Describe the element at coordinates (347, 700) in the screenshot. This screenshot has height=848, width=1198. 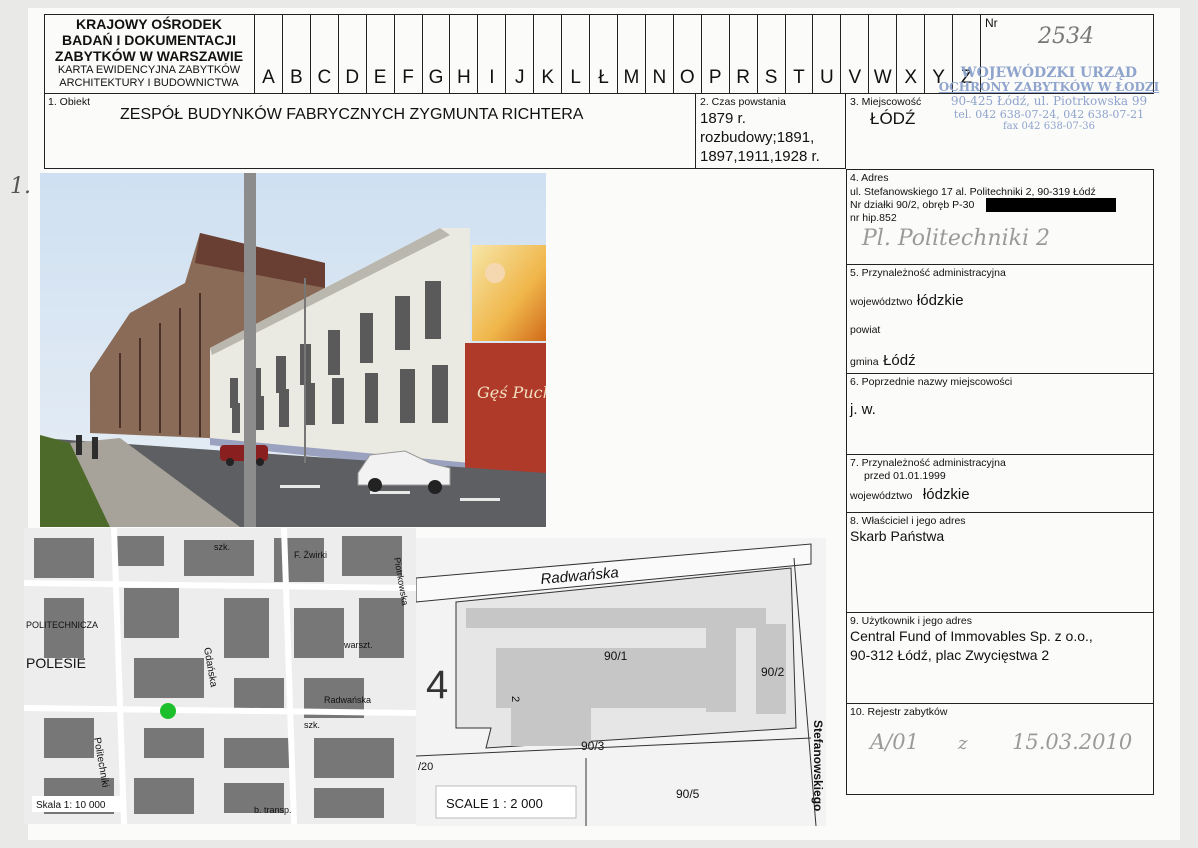
I see `map-label-radwanska: Radwańska` at that location.